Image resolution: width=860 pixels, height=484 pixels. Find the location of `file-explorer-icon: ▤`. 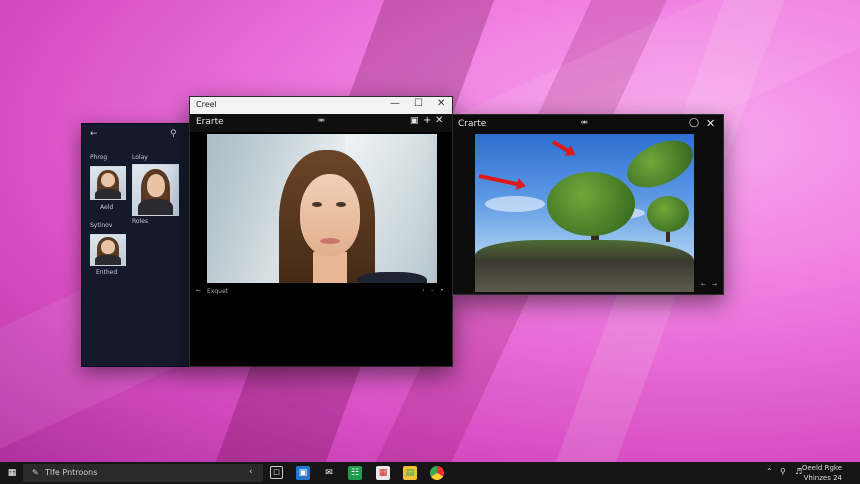

file-explorer-icon: ▤ is located at coordinates (410, 473).